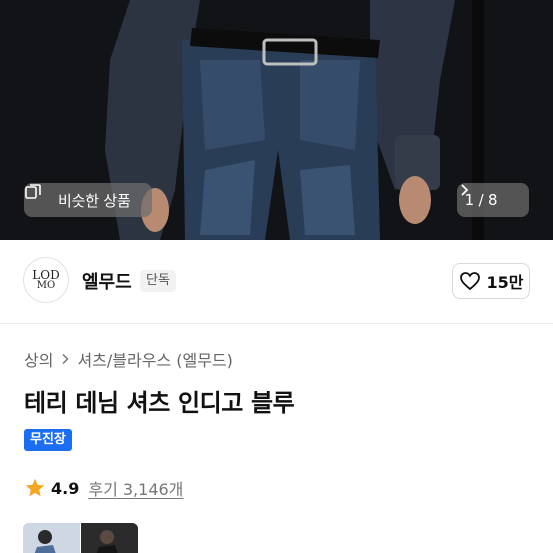 This screenshot has width=553, height=553. I want to click on image-counter-button: 1 / 8, so click(493, 200).